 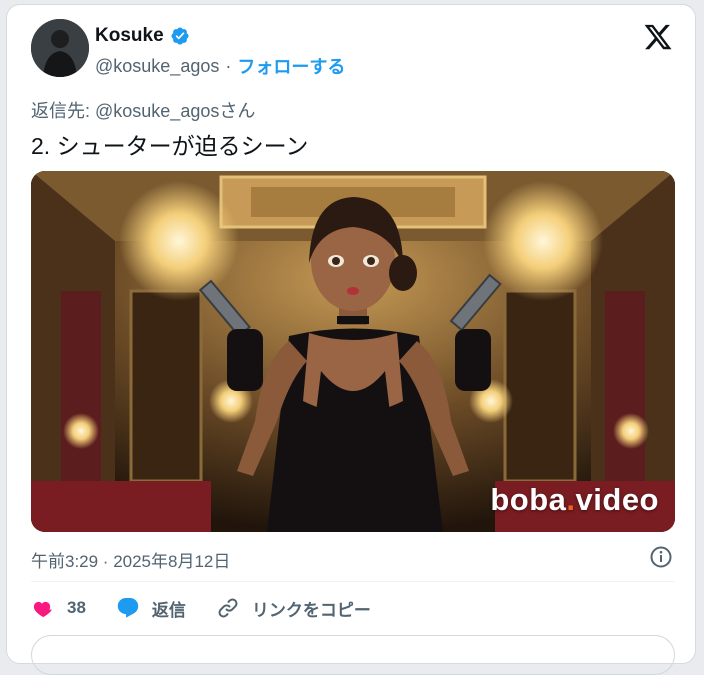 I want to click on like-button: 38, so click(x=58, y=608).